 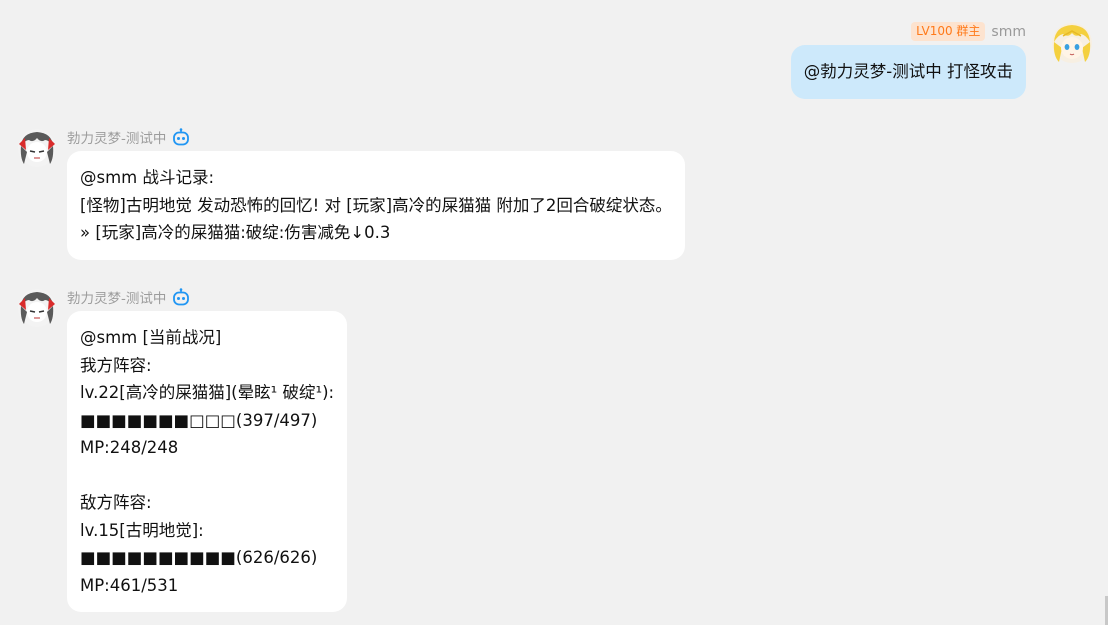 What do you see at coordinates (948, 31) in the screenshot?
I see `level-badge: LV100 群主` at bounding box center [948, 31].